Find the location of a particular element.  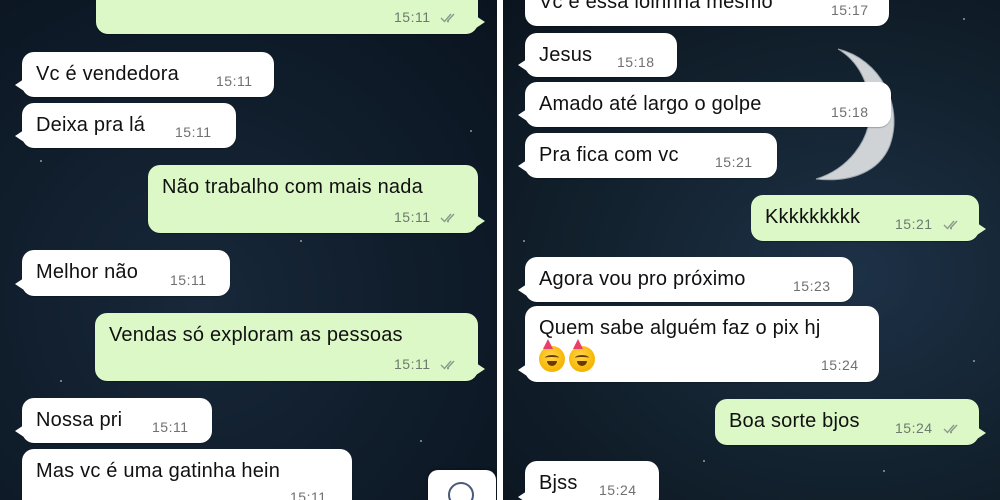

message-text: Vendas só exploram as pessoas is located at coordinates (256, 335).